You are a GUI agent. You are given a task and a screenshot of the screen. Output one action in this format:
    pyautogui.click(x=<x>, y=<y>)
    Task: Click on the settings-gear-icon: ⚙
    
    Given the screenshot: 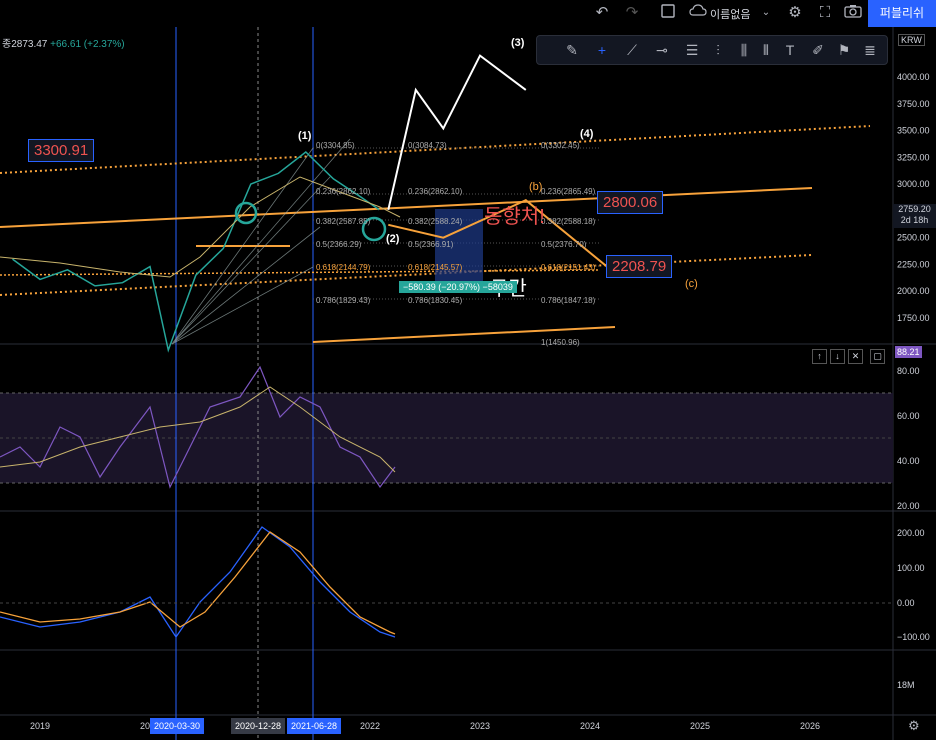 What is the action you would take?
    pyautogui.click(x=914, y=726)
    